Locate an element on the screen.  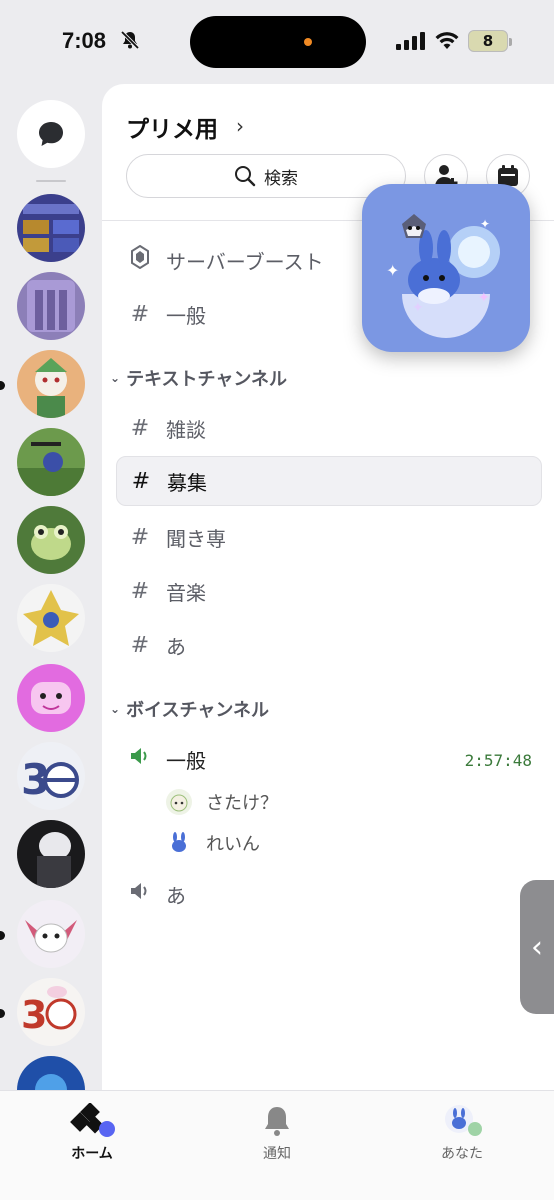
search-button: 検索 is located at coordinates (266, 176).